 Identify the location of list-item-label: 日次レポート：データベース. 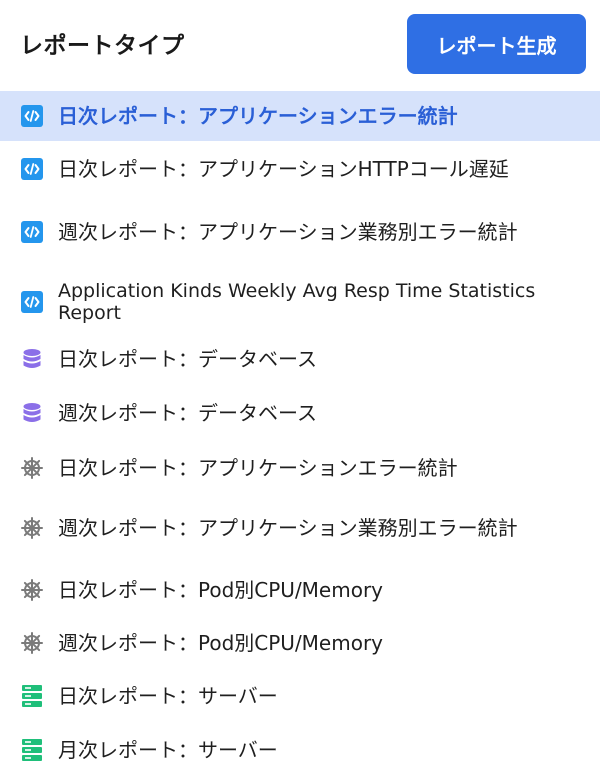
(187, 359).